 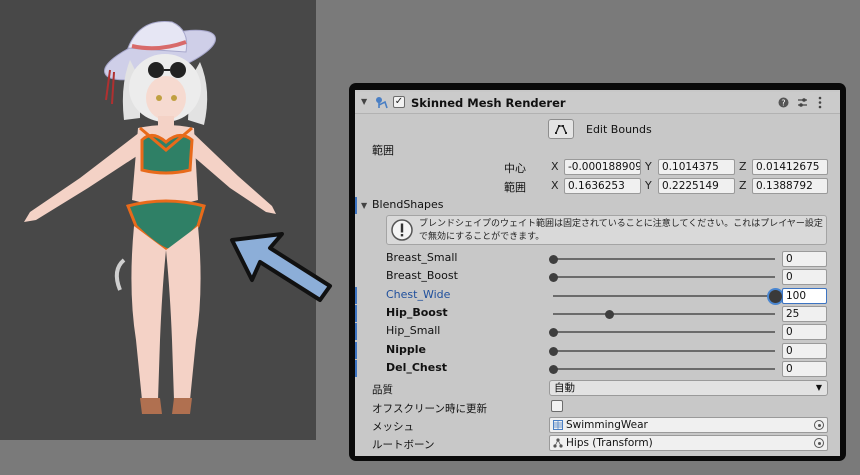 What do you see at coordinates (364, 101) in the screenshot?
I see `collapse-icon: ▼` at bounding box center [364, 101].